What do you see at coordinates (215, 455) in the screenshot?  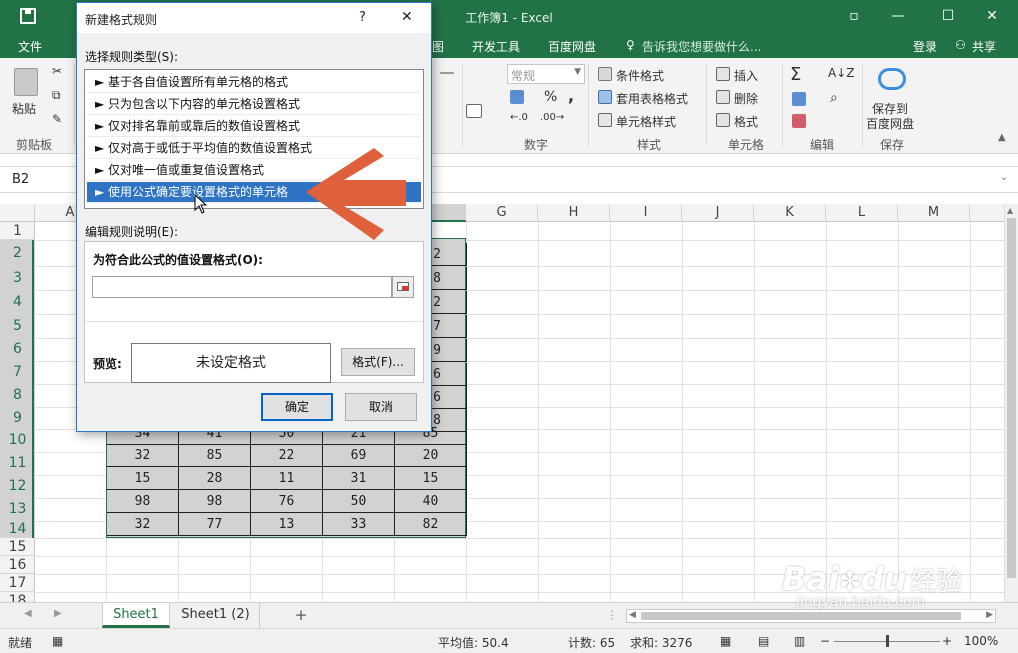 I see `table-cell: 85` at bounding box center [215, 455].